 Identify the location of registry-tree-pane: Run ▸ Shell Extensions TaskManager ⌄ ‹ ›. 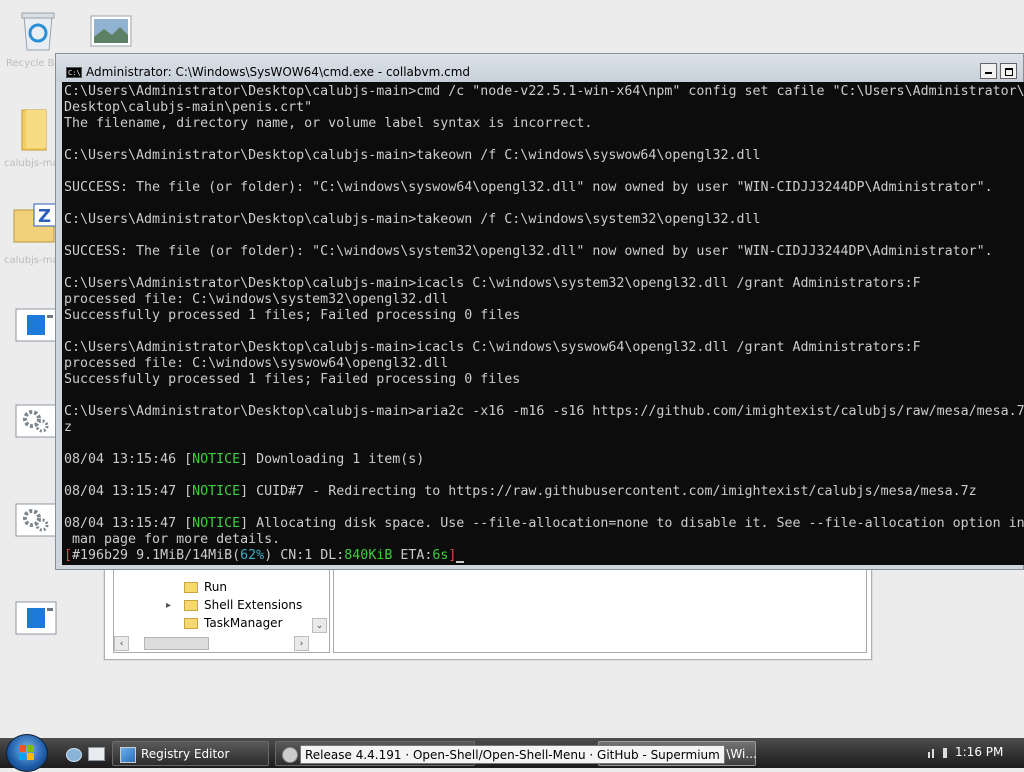
(221, 609).